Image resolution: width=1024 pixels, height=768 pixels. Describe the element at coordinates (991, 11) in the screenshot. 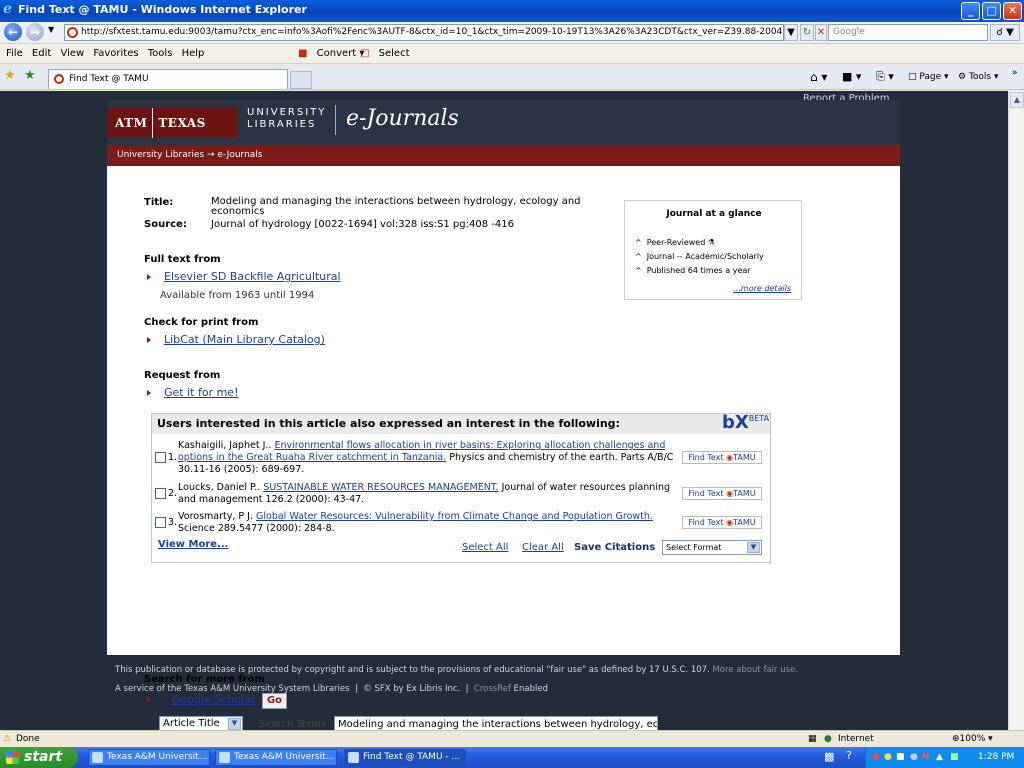

I see `maximize-button: □` at that location.